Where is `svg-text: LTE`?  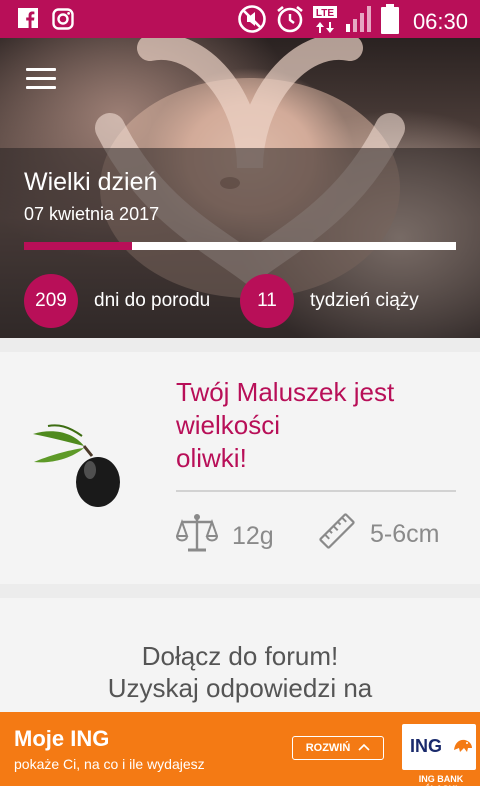
svg-text: LTE is located at coordinates (325, 13).